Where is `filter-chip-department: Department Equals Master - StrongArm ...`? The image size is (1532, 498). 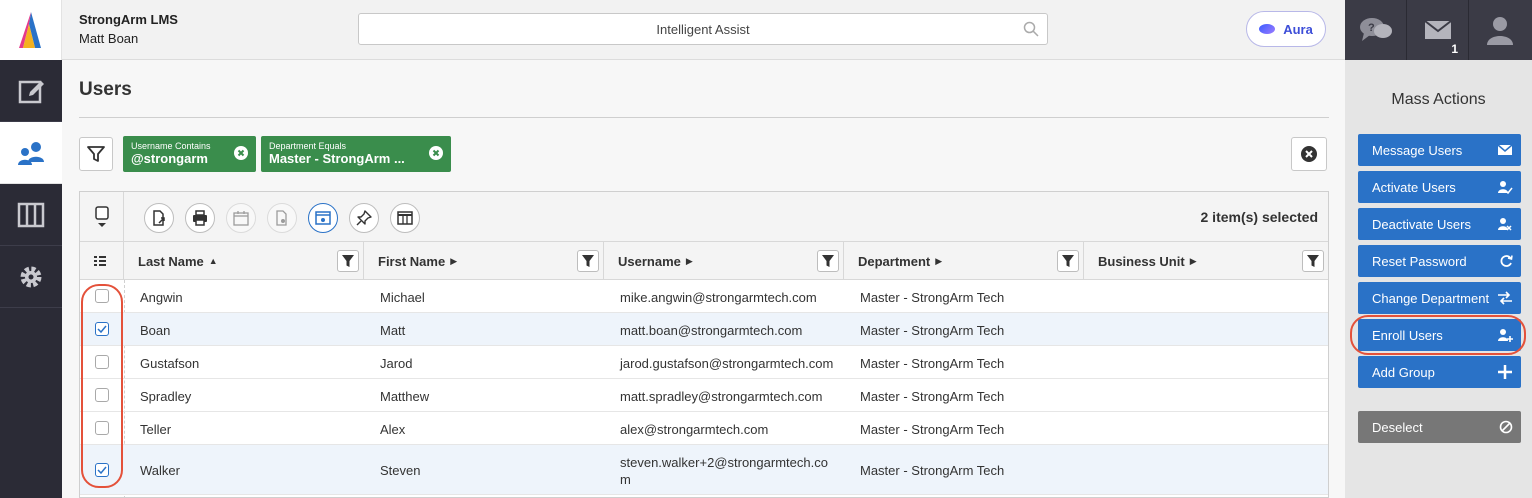 filter-chip-department: Department Equals Master - StrongArm ... is located at coordinates (356, 154).